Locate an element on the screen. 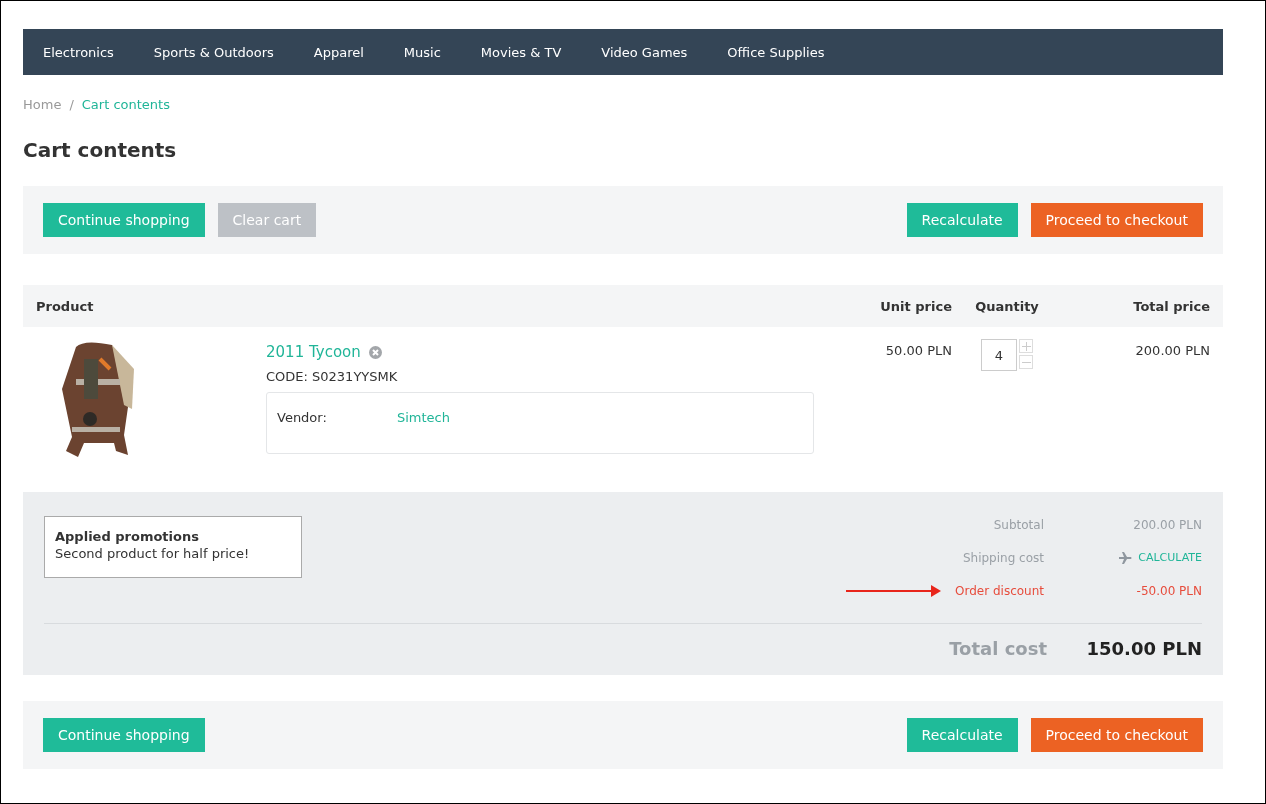  total-label: Shipping cost is located at coordinates (1003, 557).